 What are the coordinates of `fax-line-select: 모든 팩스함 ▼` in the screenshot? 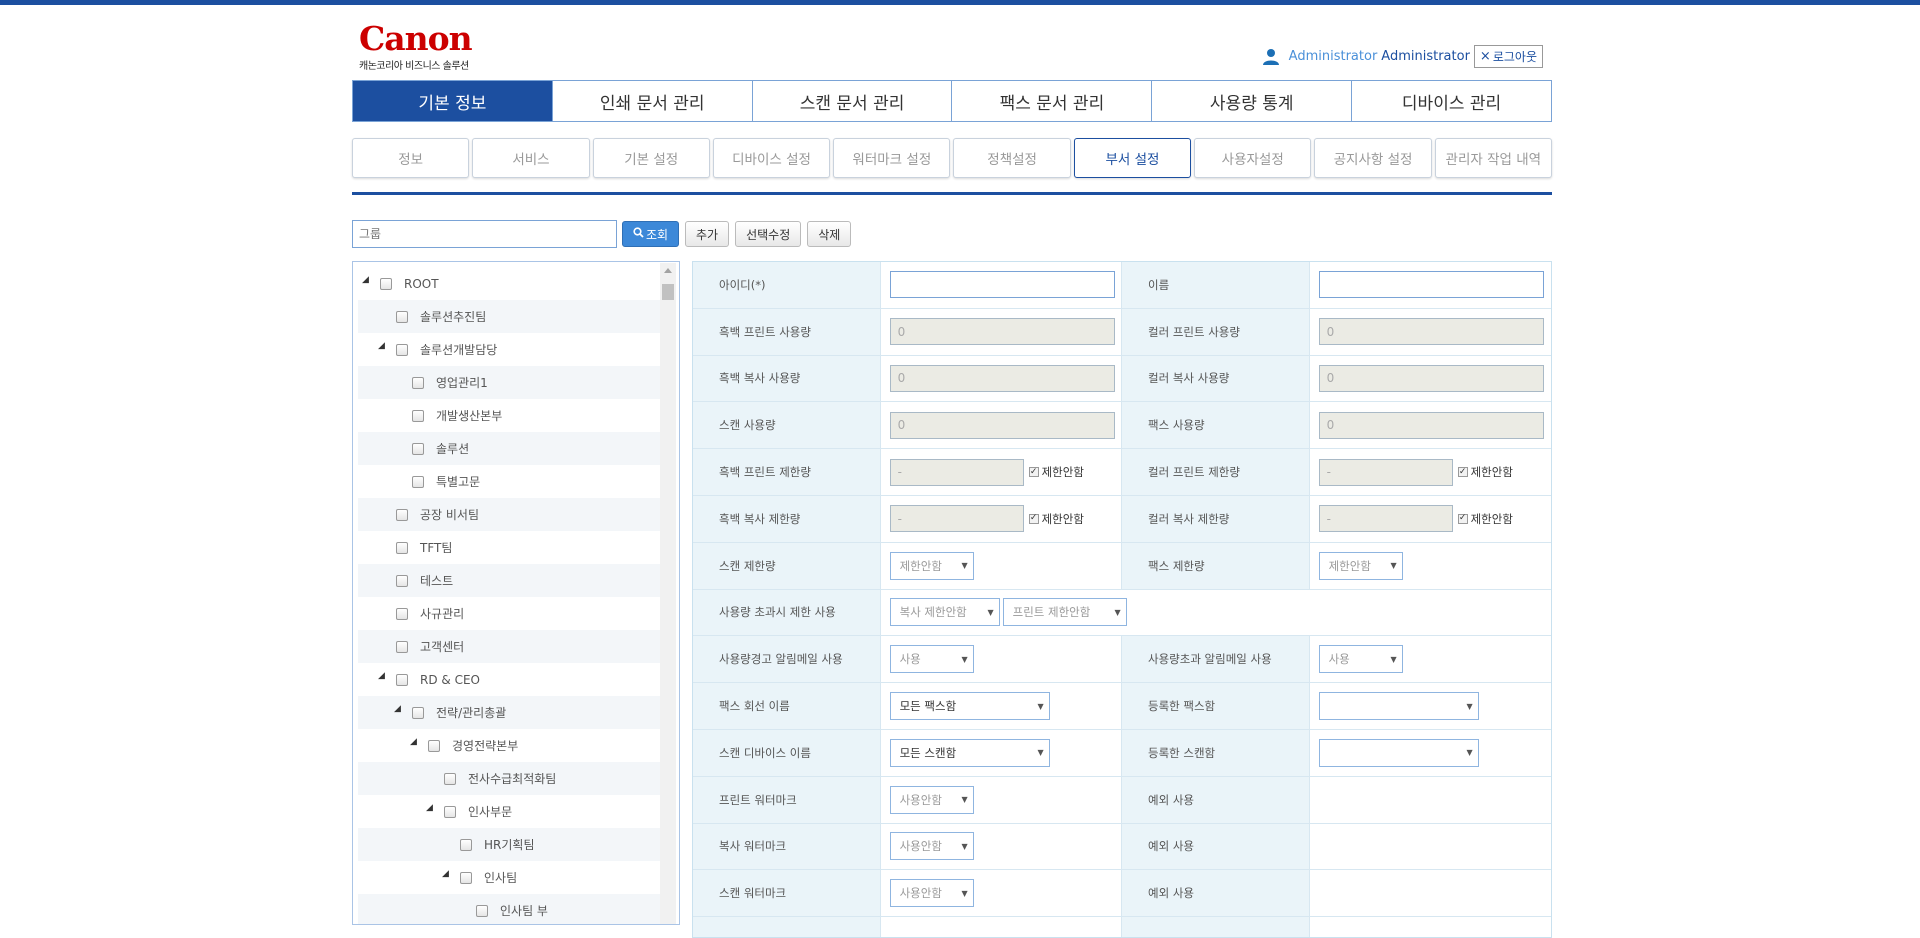 It's located at (969, 706).